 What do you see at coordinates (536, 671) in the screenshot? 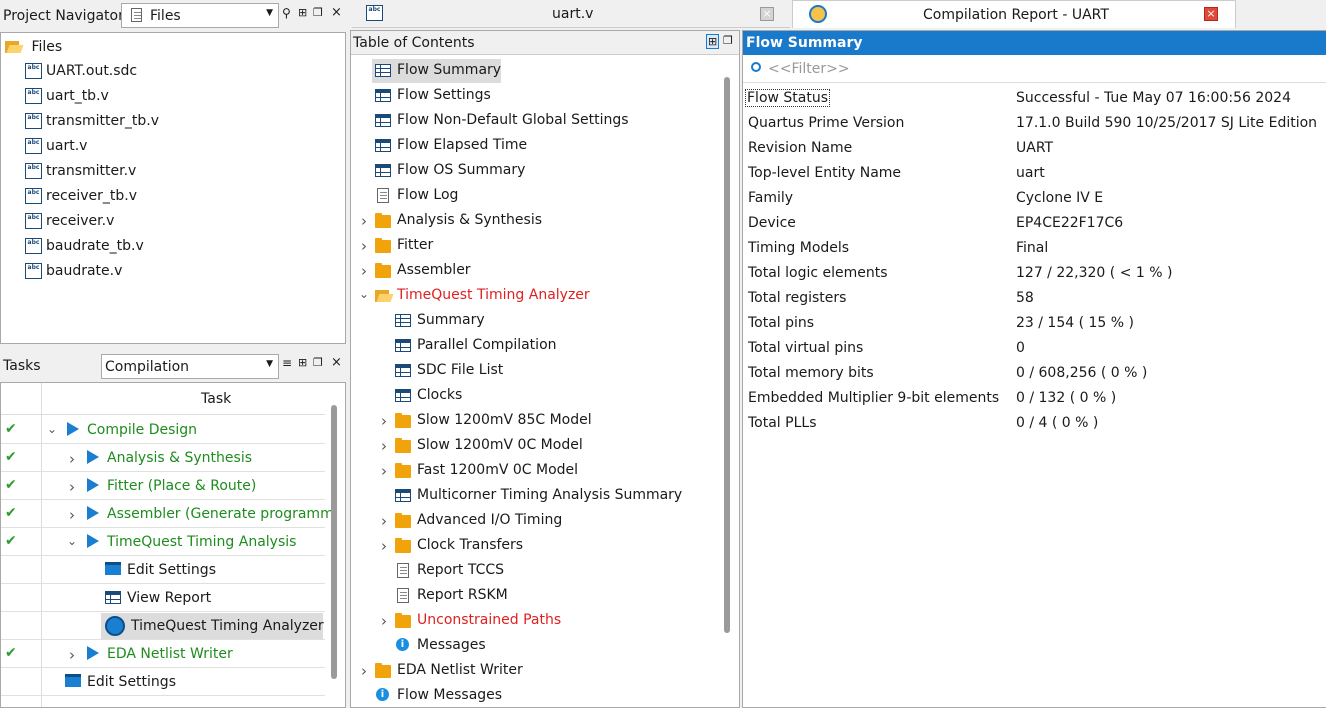
I see `toc-item: › EDA Netlist Writer` at bounding box center [536, 671].